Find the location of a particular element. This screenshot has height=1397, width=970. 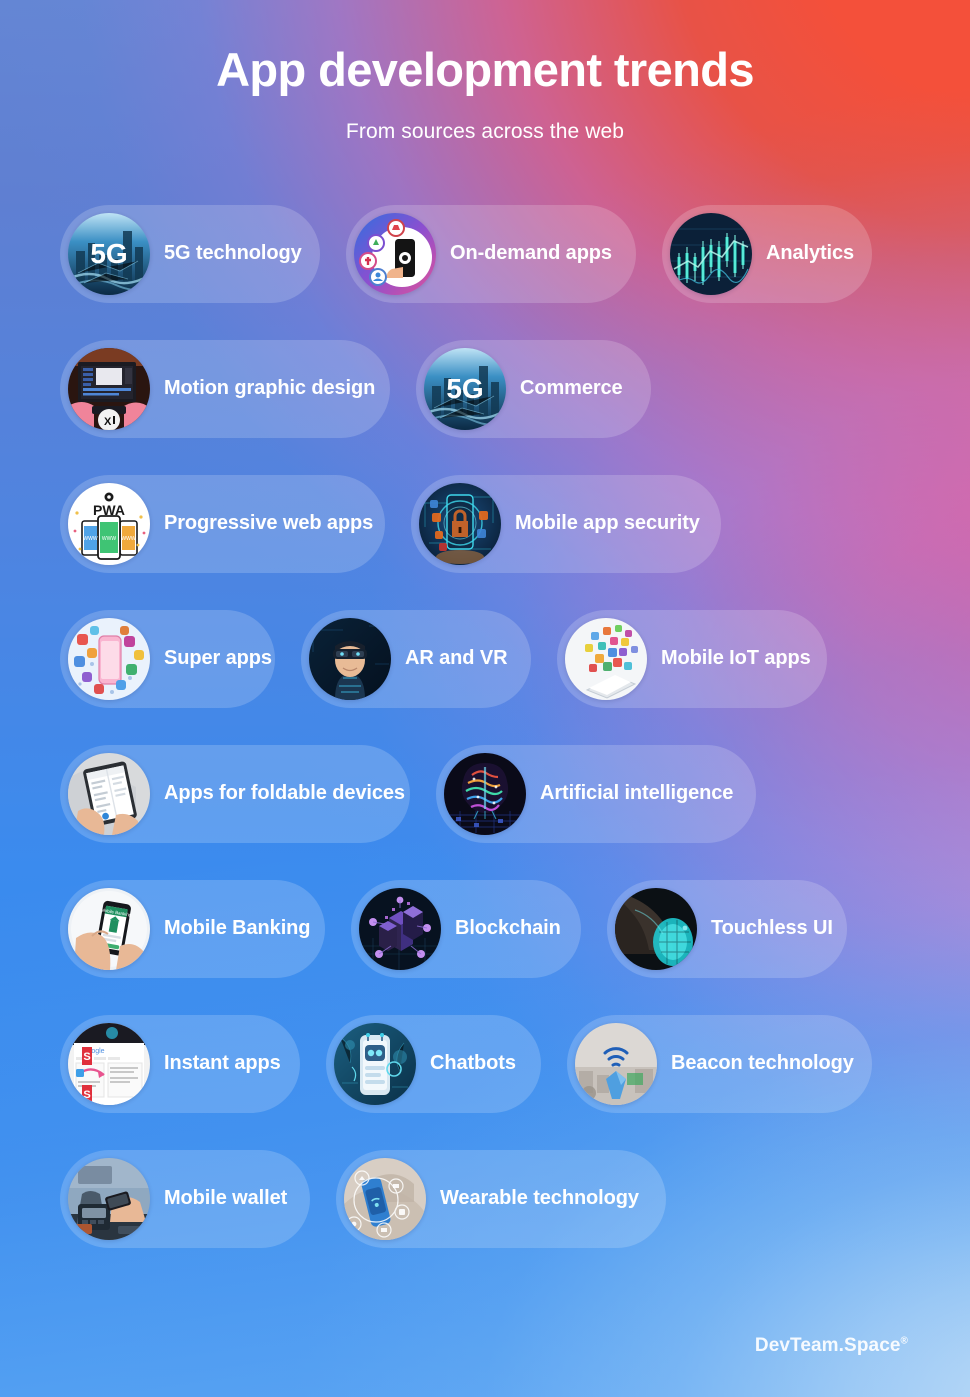

trend-label: Touchless UI is located at coordinates (772, 928).